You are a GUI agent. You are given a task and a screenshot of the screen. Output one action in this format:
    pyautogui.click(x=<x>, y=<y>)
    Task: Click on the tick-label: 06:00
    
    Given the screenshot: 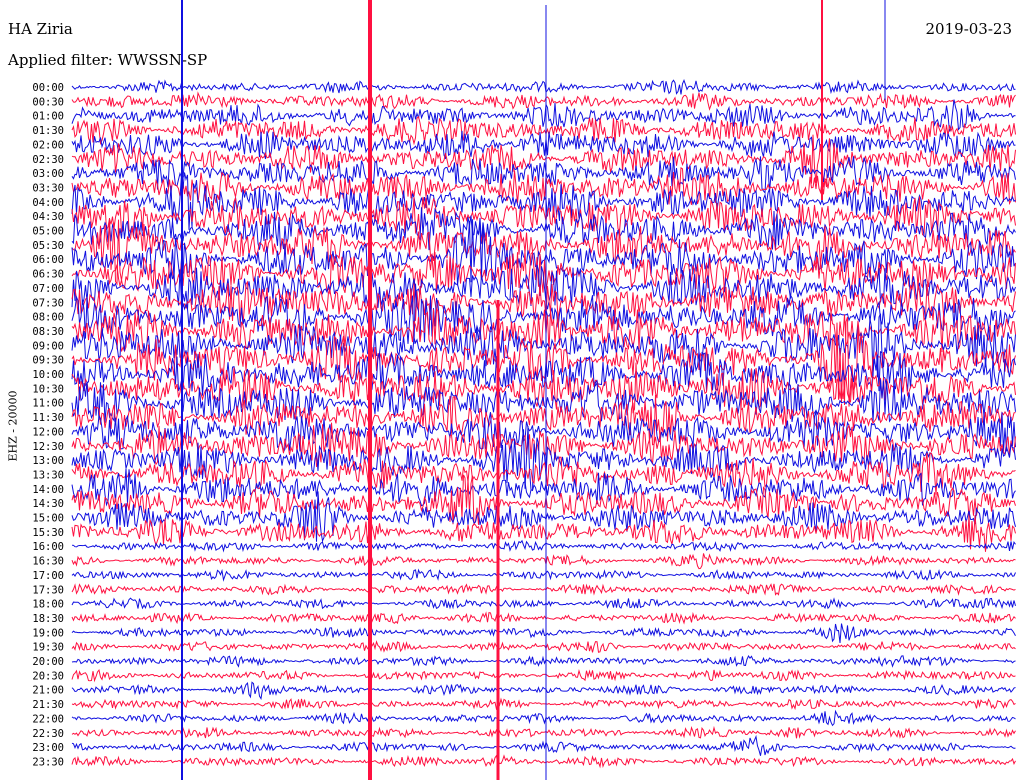 What is the action you would take?
    pyautogui.click(x=48, y=260)
    